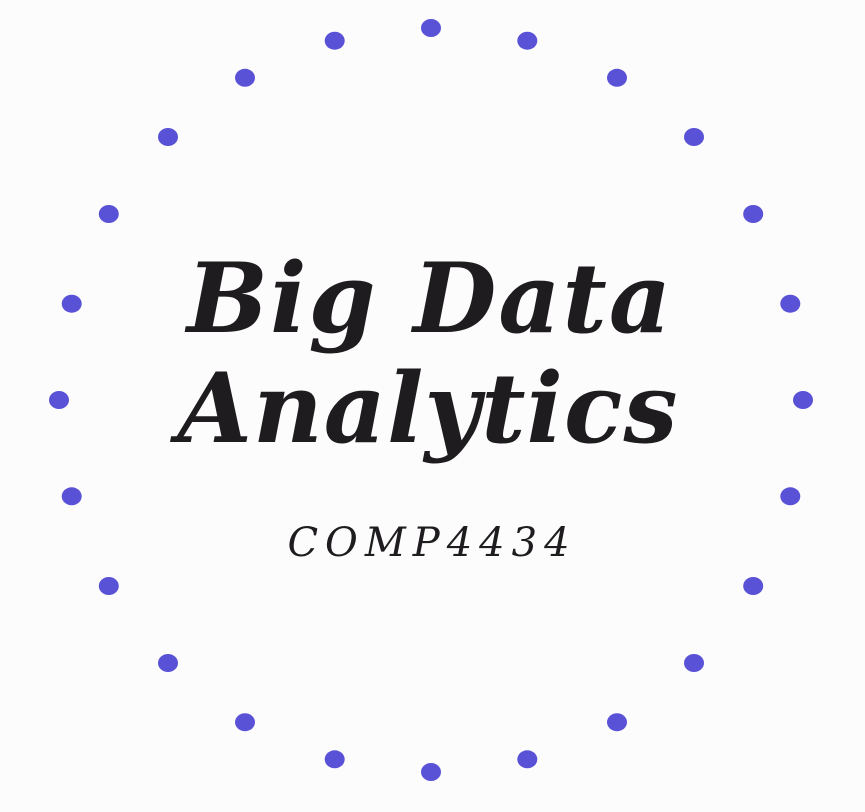 This screenshot has height=812, width=865. Describe the element at coordinates (423, 408) in the screenshot. I see `logo-title-line-2: Analytics` at that location.